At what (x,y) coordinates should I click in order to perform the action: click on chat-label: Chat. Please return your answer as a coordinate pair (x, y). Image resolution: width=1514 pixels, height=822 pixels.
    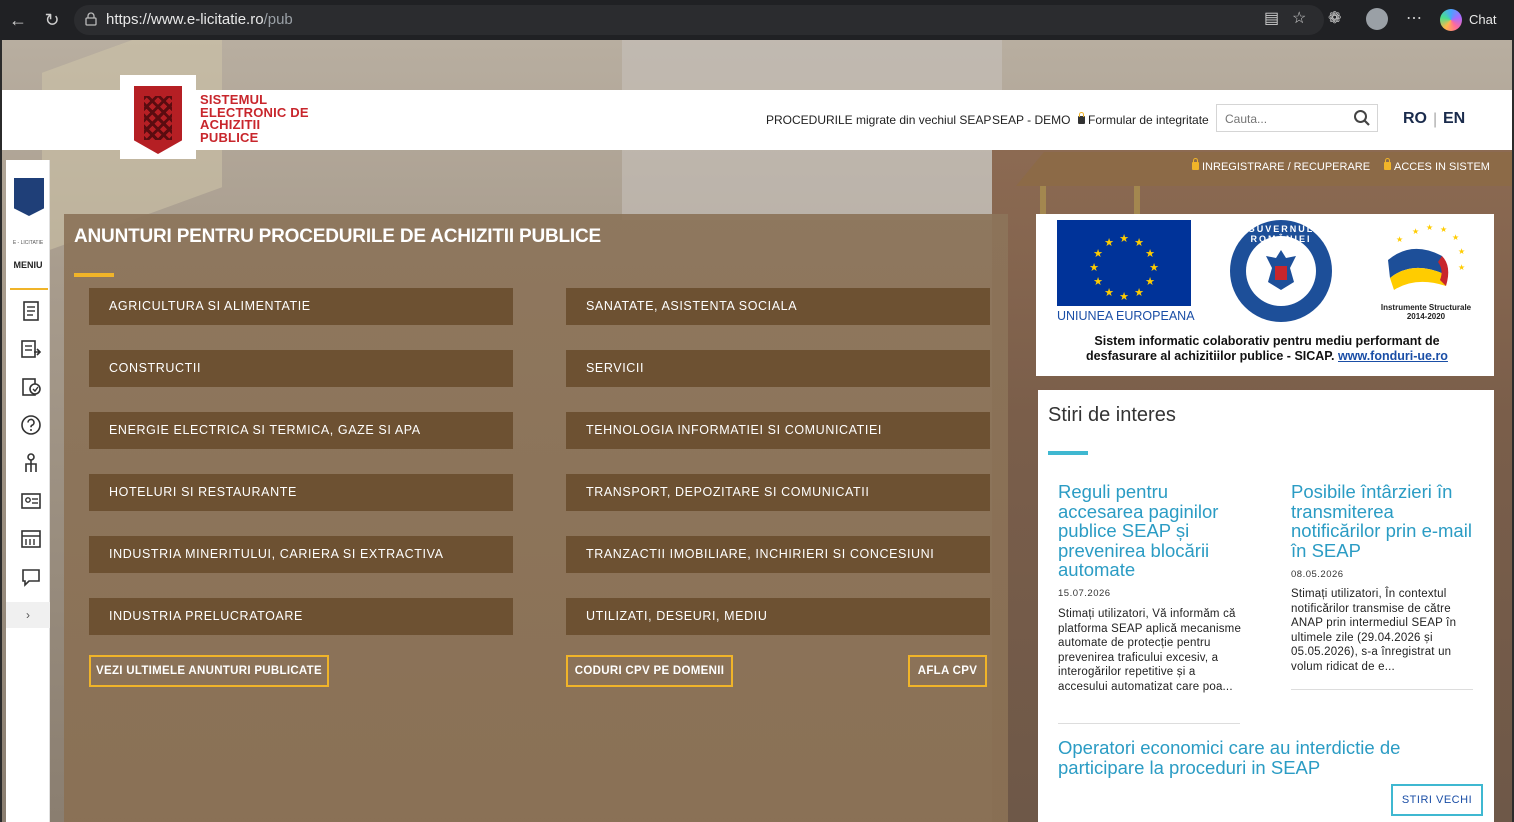
    Looking at the image, I should click on (1483, 19).